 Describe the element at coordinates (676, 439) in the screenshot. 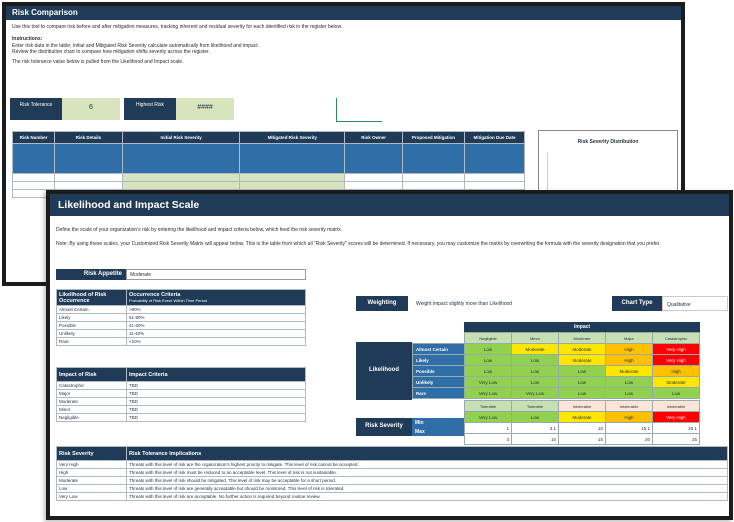

I see `severity-max: 25` at that location.